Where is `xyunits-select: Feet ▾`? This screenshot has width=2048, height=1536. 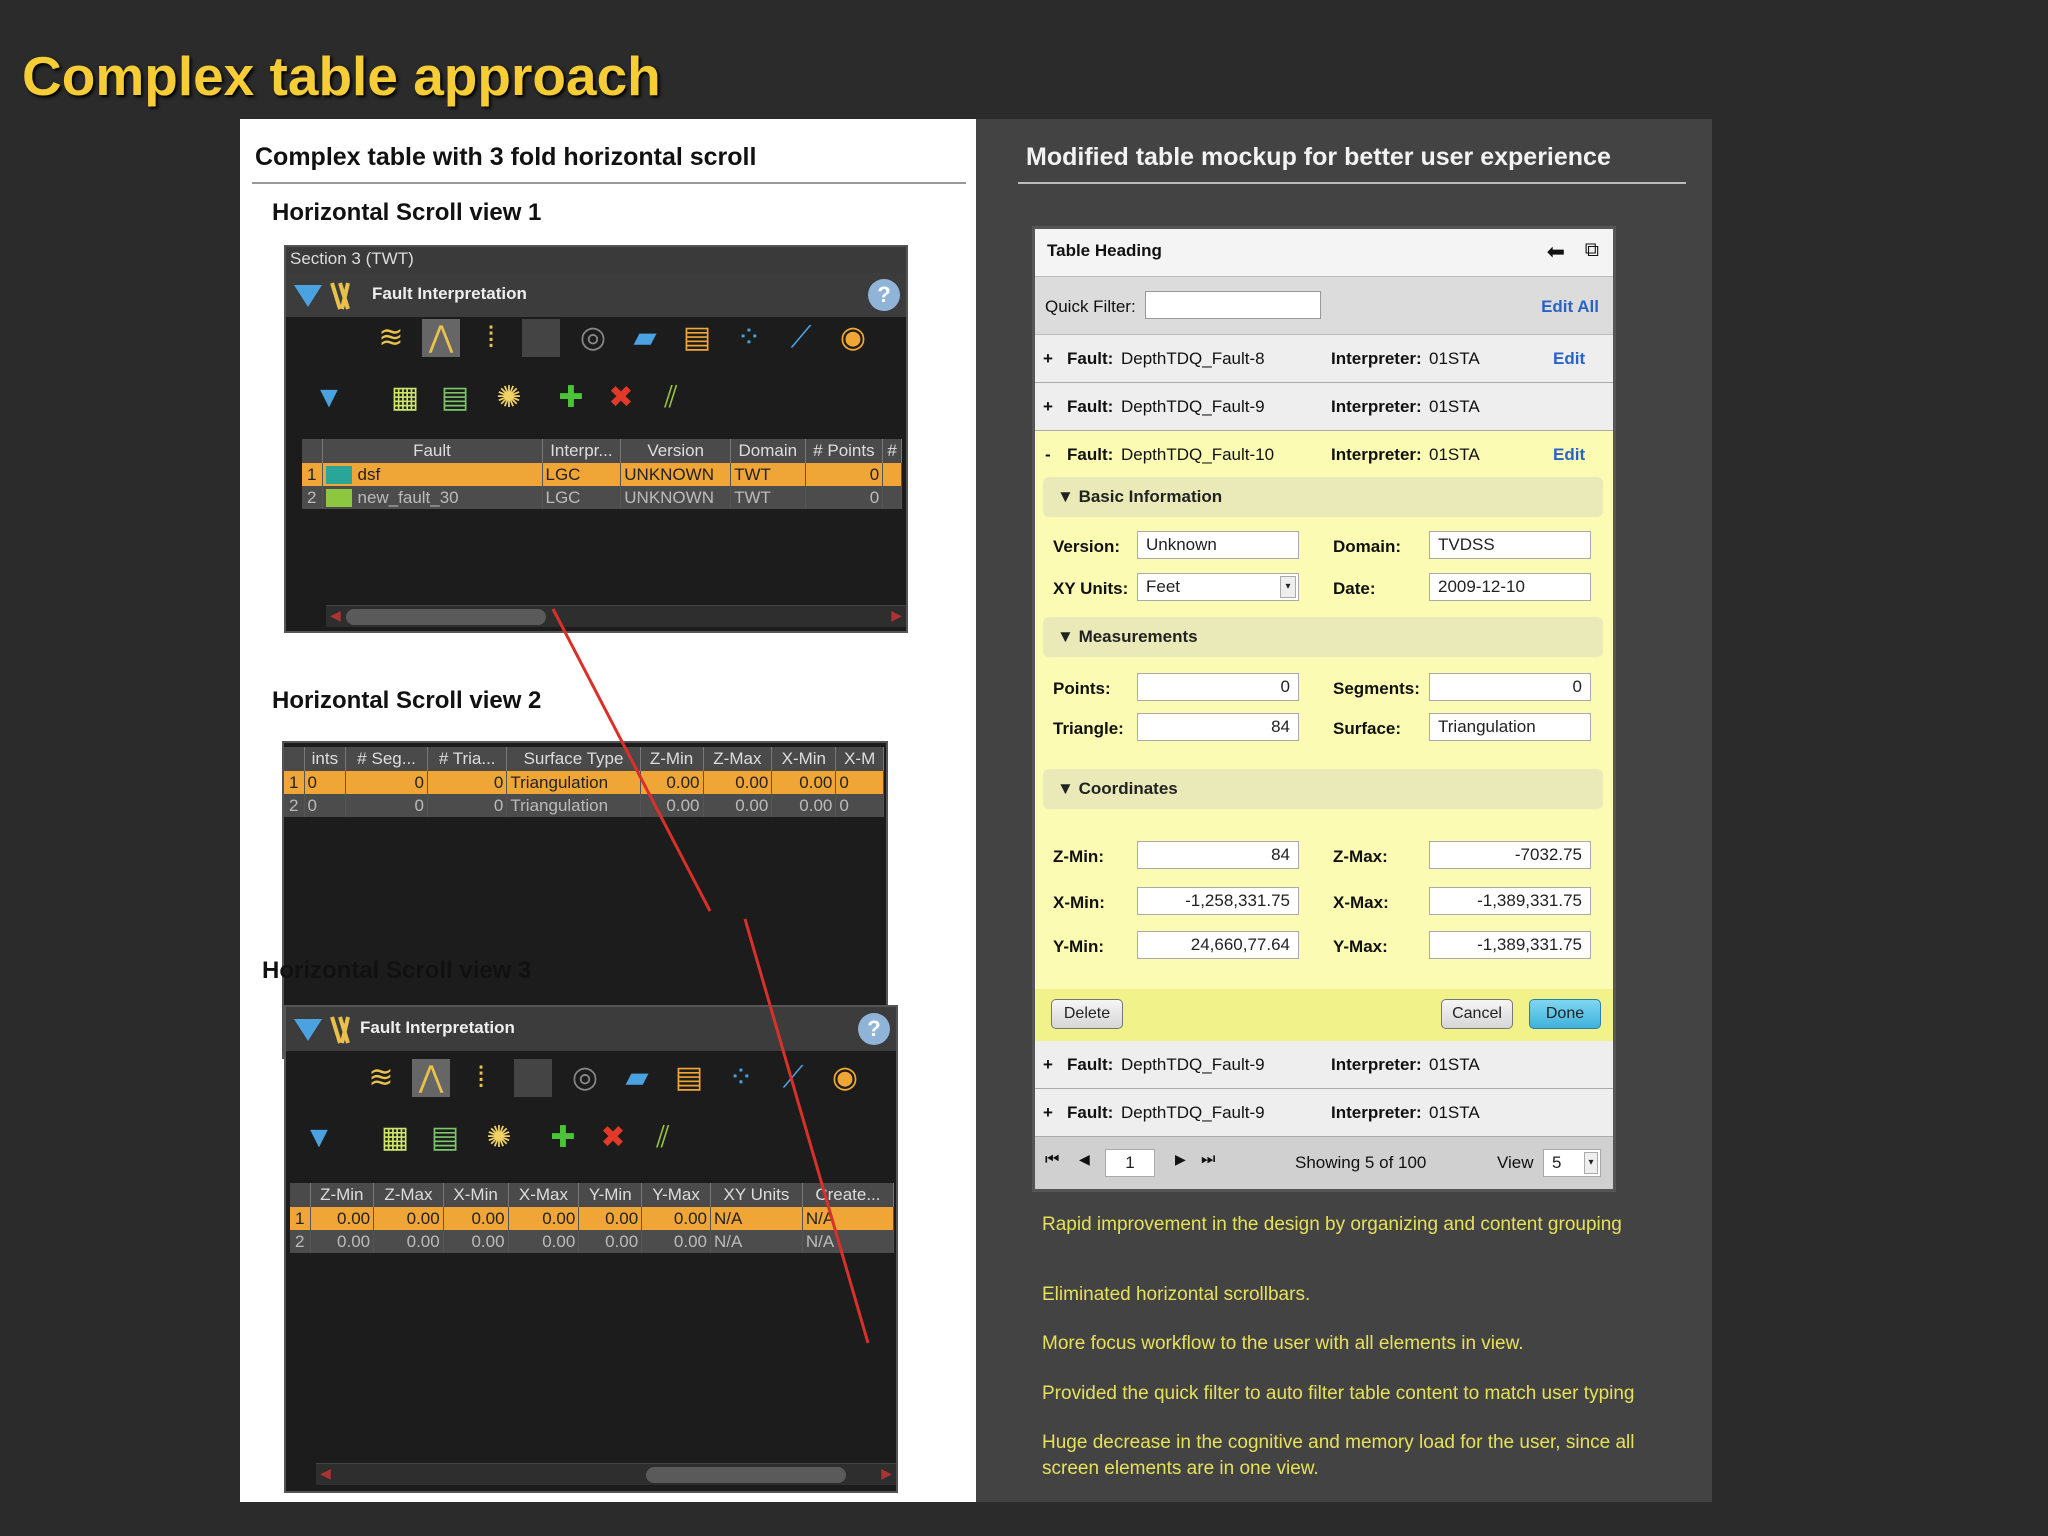 xyunits-select: Feet ▾ is located at coordinates (1218, 587).